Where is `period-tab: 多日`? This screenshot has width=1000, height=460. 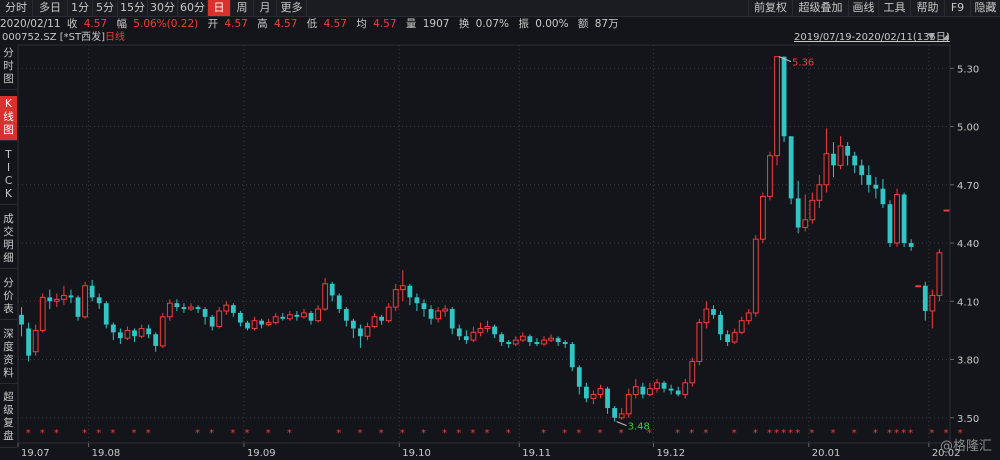
period-tab: 多日 is located at coordinates (50, 8).